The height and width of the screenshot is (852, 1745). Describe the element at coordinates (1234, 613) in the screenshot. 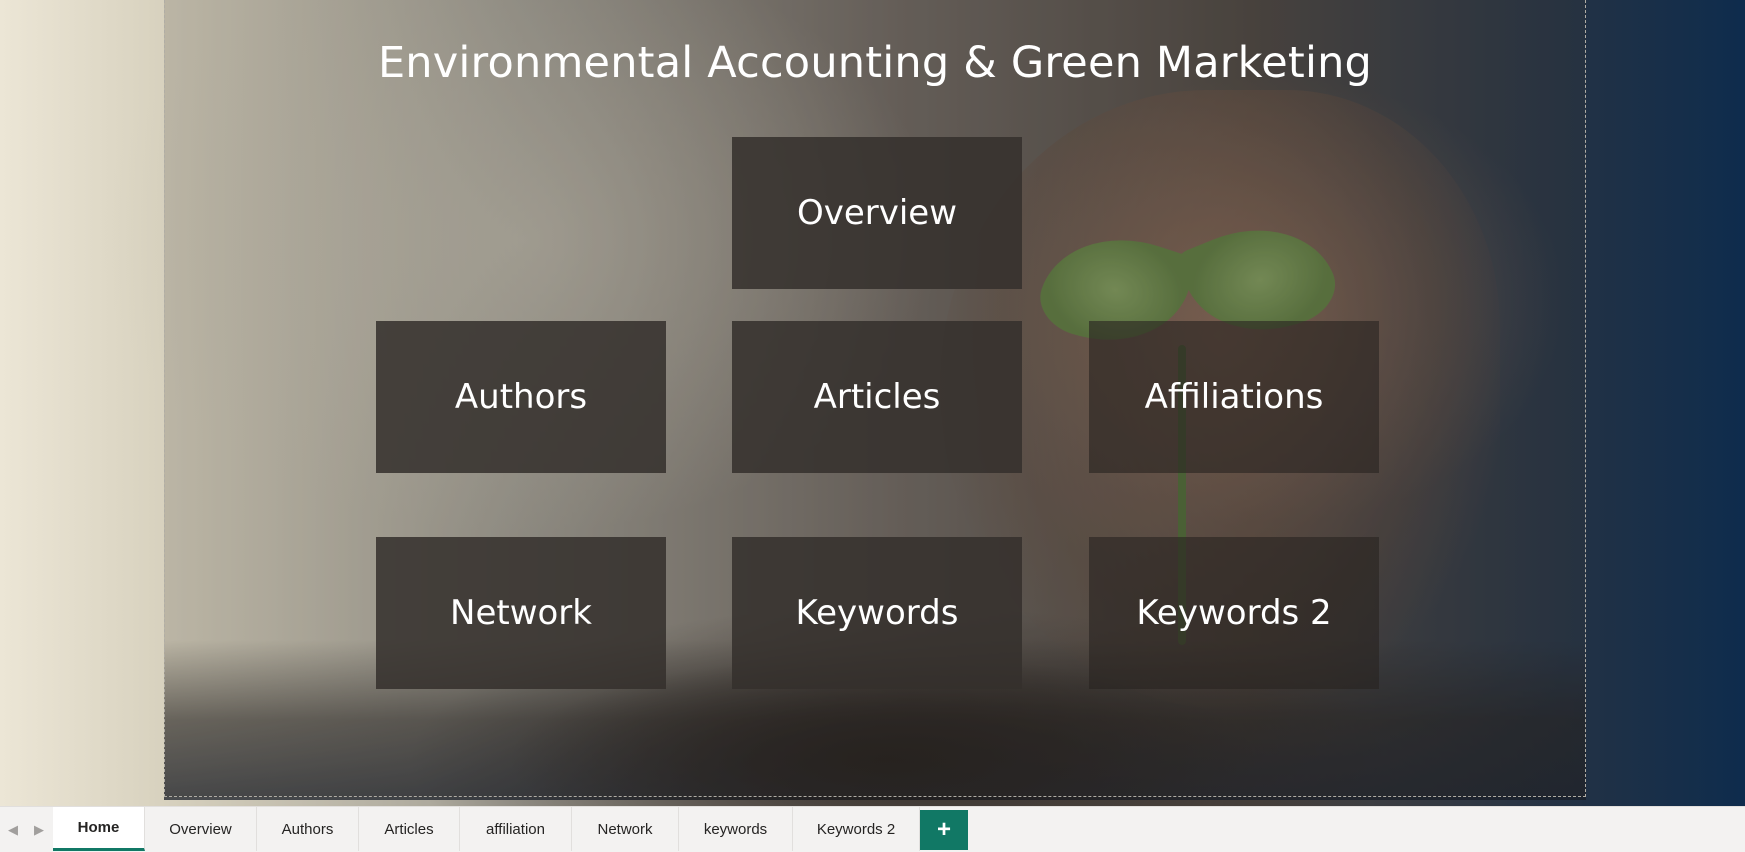

I see `tile-keywords-2: Keywords 2` at that location.